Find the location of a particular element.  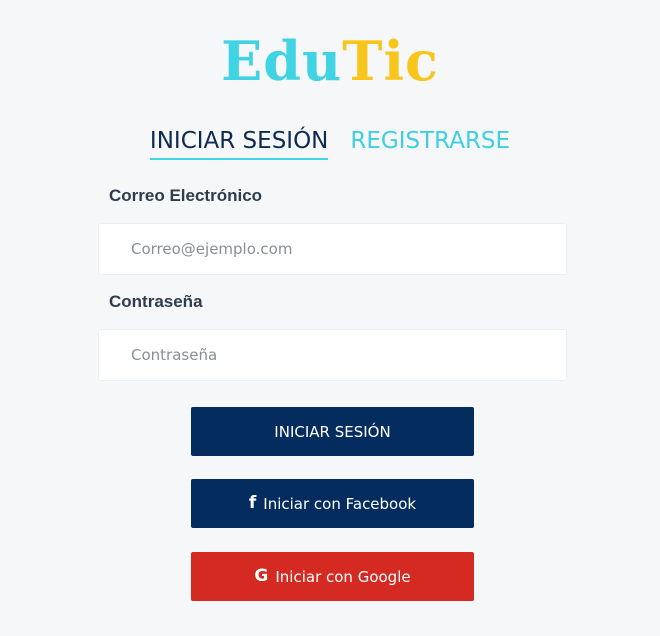

google-login-button: G Iniciar con Google is located at coordinates (332, 576).